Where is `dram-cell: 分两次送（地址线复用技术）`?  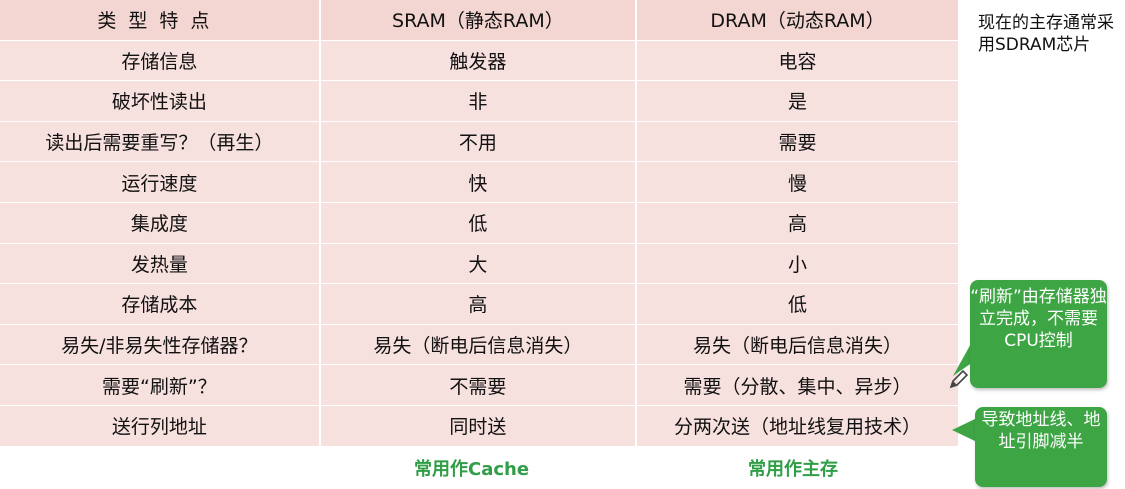
dram-cell: 分两次送（地址线复用技术） is located at coordinates (797, 426).